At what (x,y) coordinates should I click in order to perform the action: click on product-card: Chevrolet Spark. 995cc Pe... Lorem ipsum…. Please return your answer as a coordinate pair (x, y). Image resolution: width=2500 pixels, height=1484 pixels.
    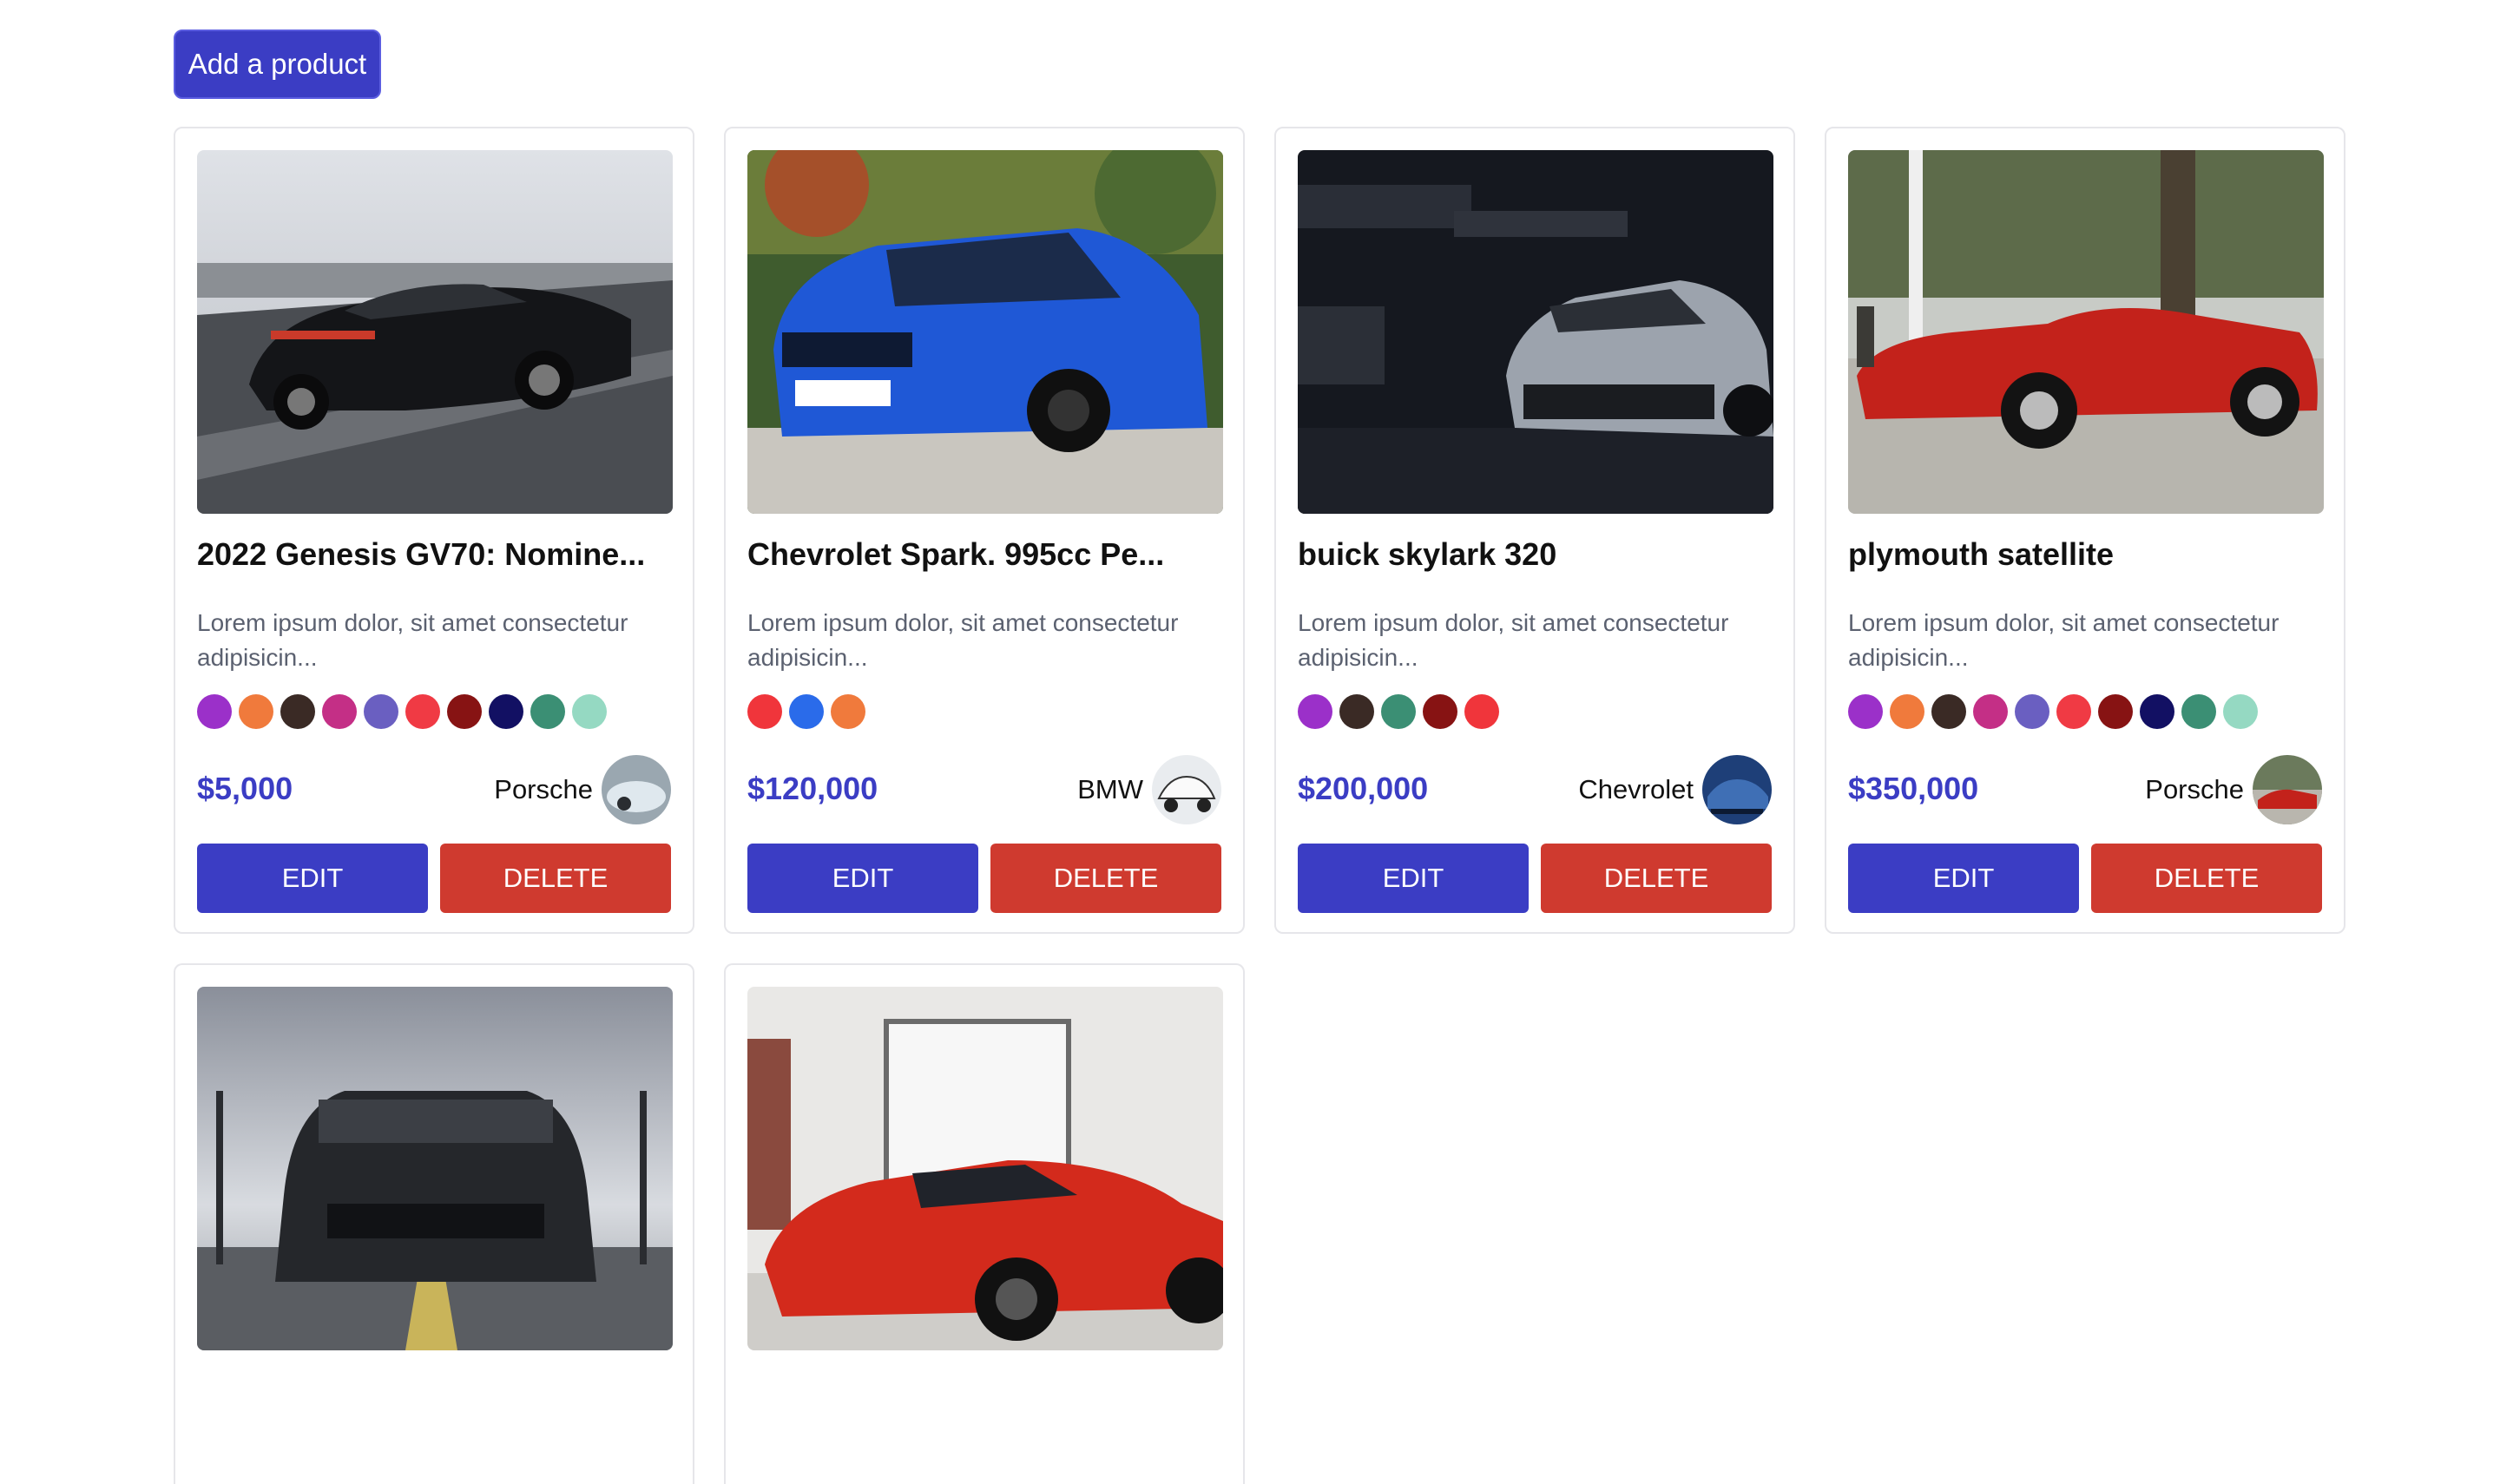
    Looking at the image, I should click on (984, 531).